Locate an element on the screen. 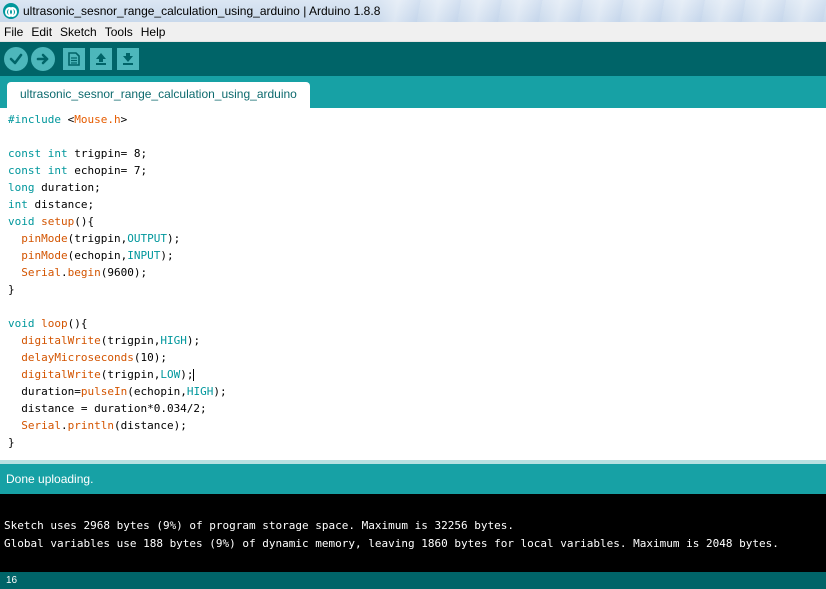 This screenshot has height=589, width=826. code-token: OUTPUT is located at coordinates (147, 238).